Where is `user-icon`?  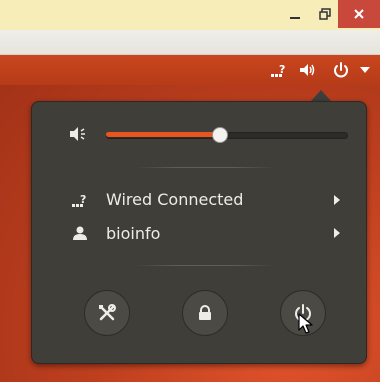
user-icon is located at coordinates (80, 233).